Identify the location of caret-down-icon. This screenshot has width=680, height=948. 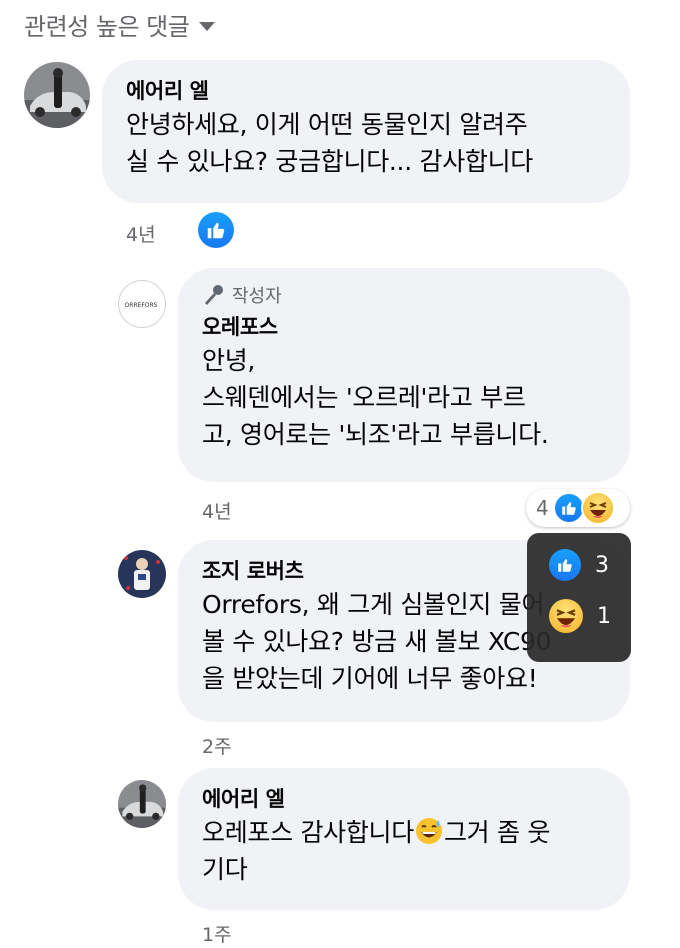
(207, 26).